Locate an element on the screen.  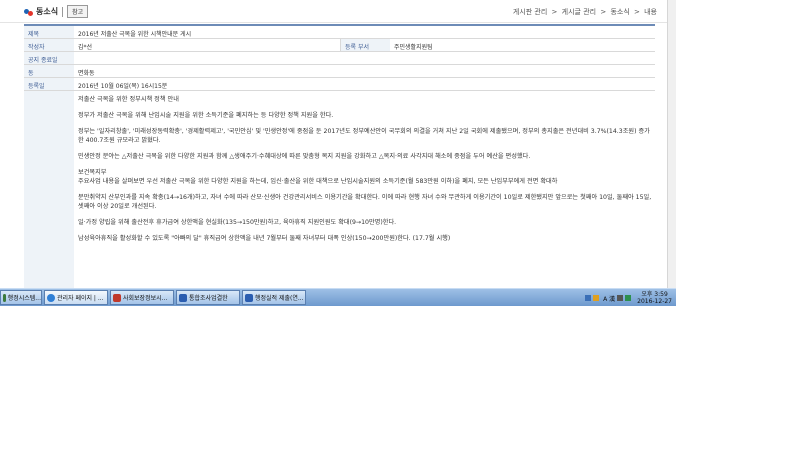
author-label: 작성자 is located at coordinates (49, 45).